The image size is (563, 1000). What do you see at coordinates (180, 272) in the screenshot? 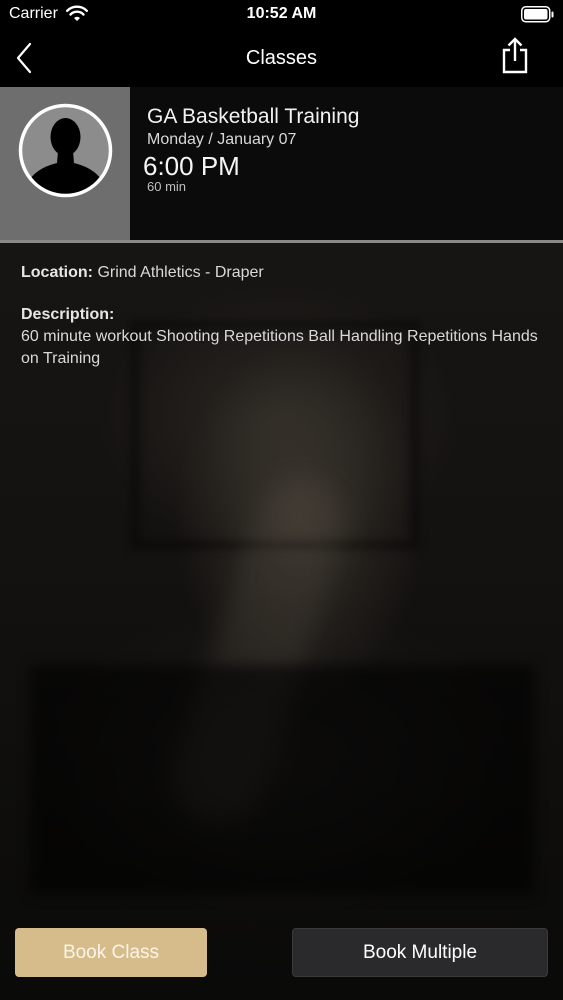
I see `location-value: Grind Athletics - Draper` at bounding box center [180, 272].